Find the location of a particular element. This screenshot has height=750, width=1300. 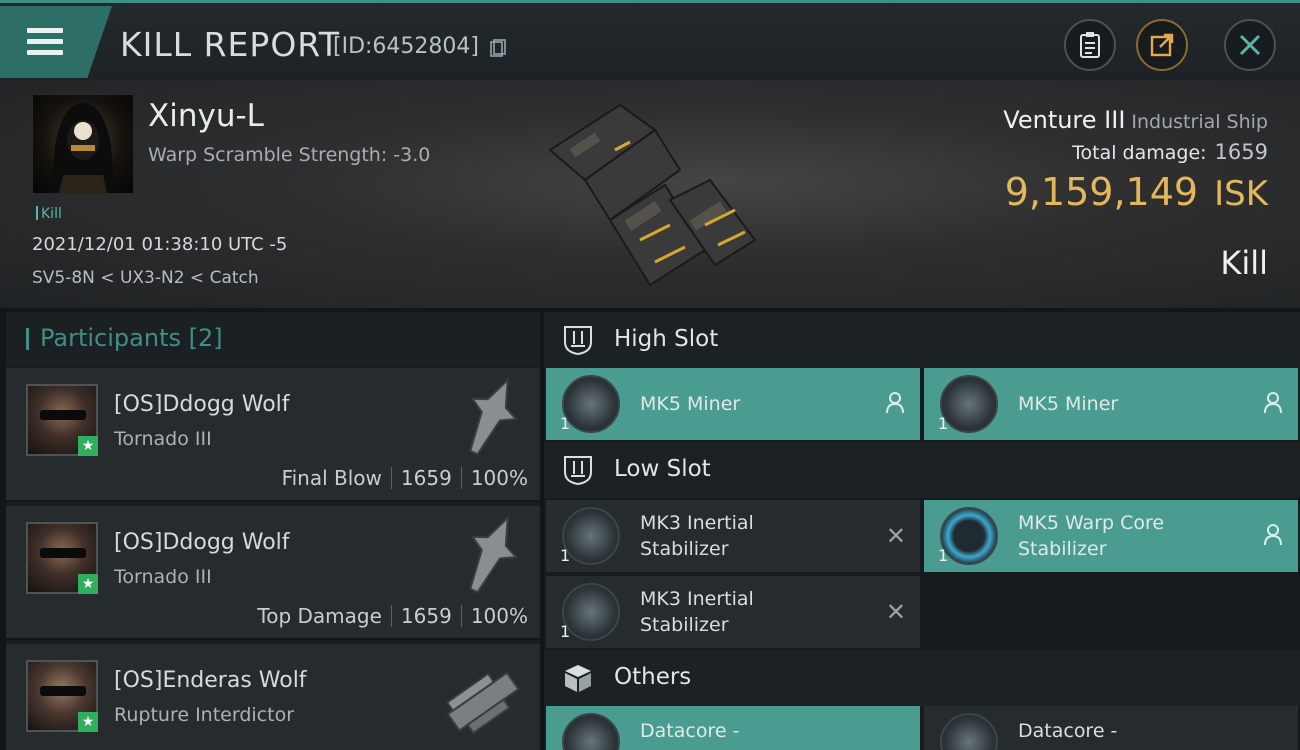

isk-unit: ISK is located at coordinates (1241, 194).